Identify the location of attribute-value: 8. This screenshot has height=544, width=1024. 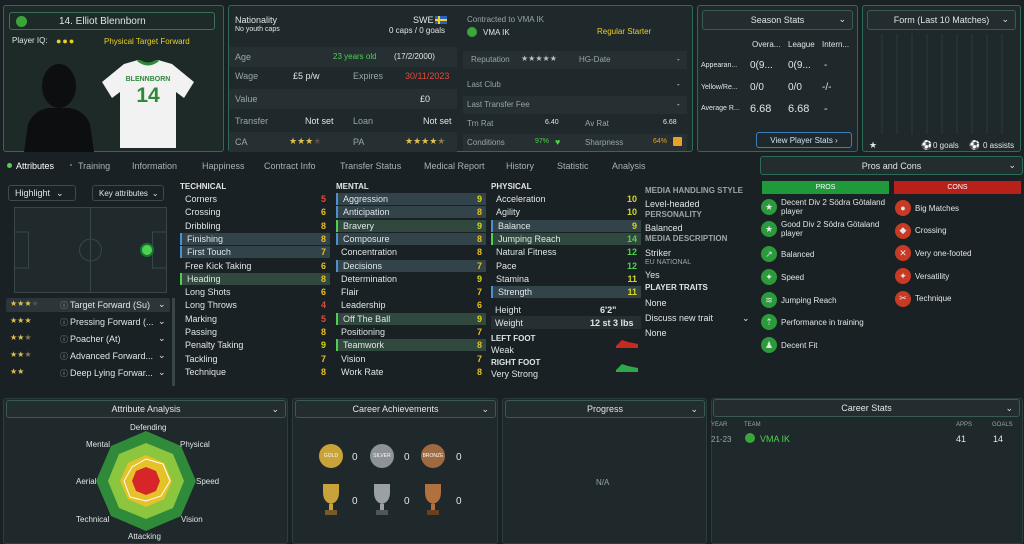
(323, 238).